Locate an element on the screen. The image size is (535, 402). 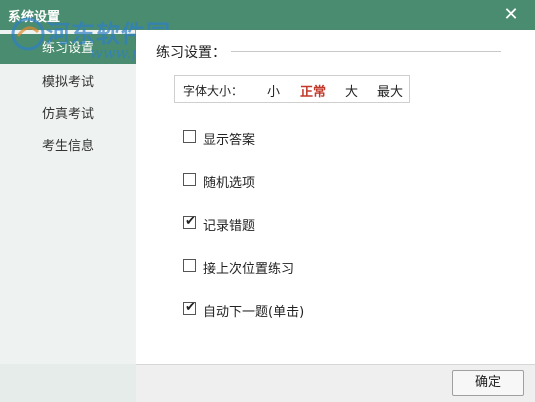
font-size-label: 字体大小： is located at coordinates (213, 91).